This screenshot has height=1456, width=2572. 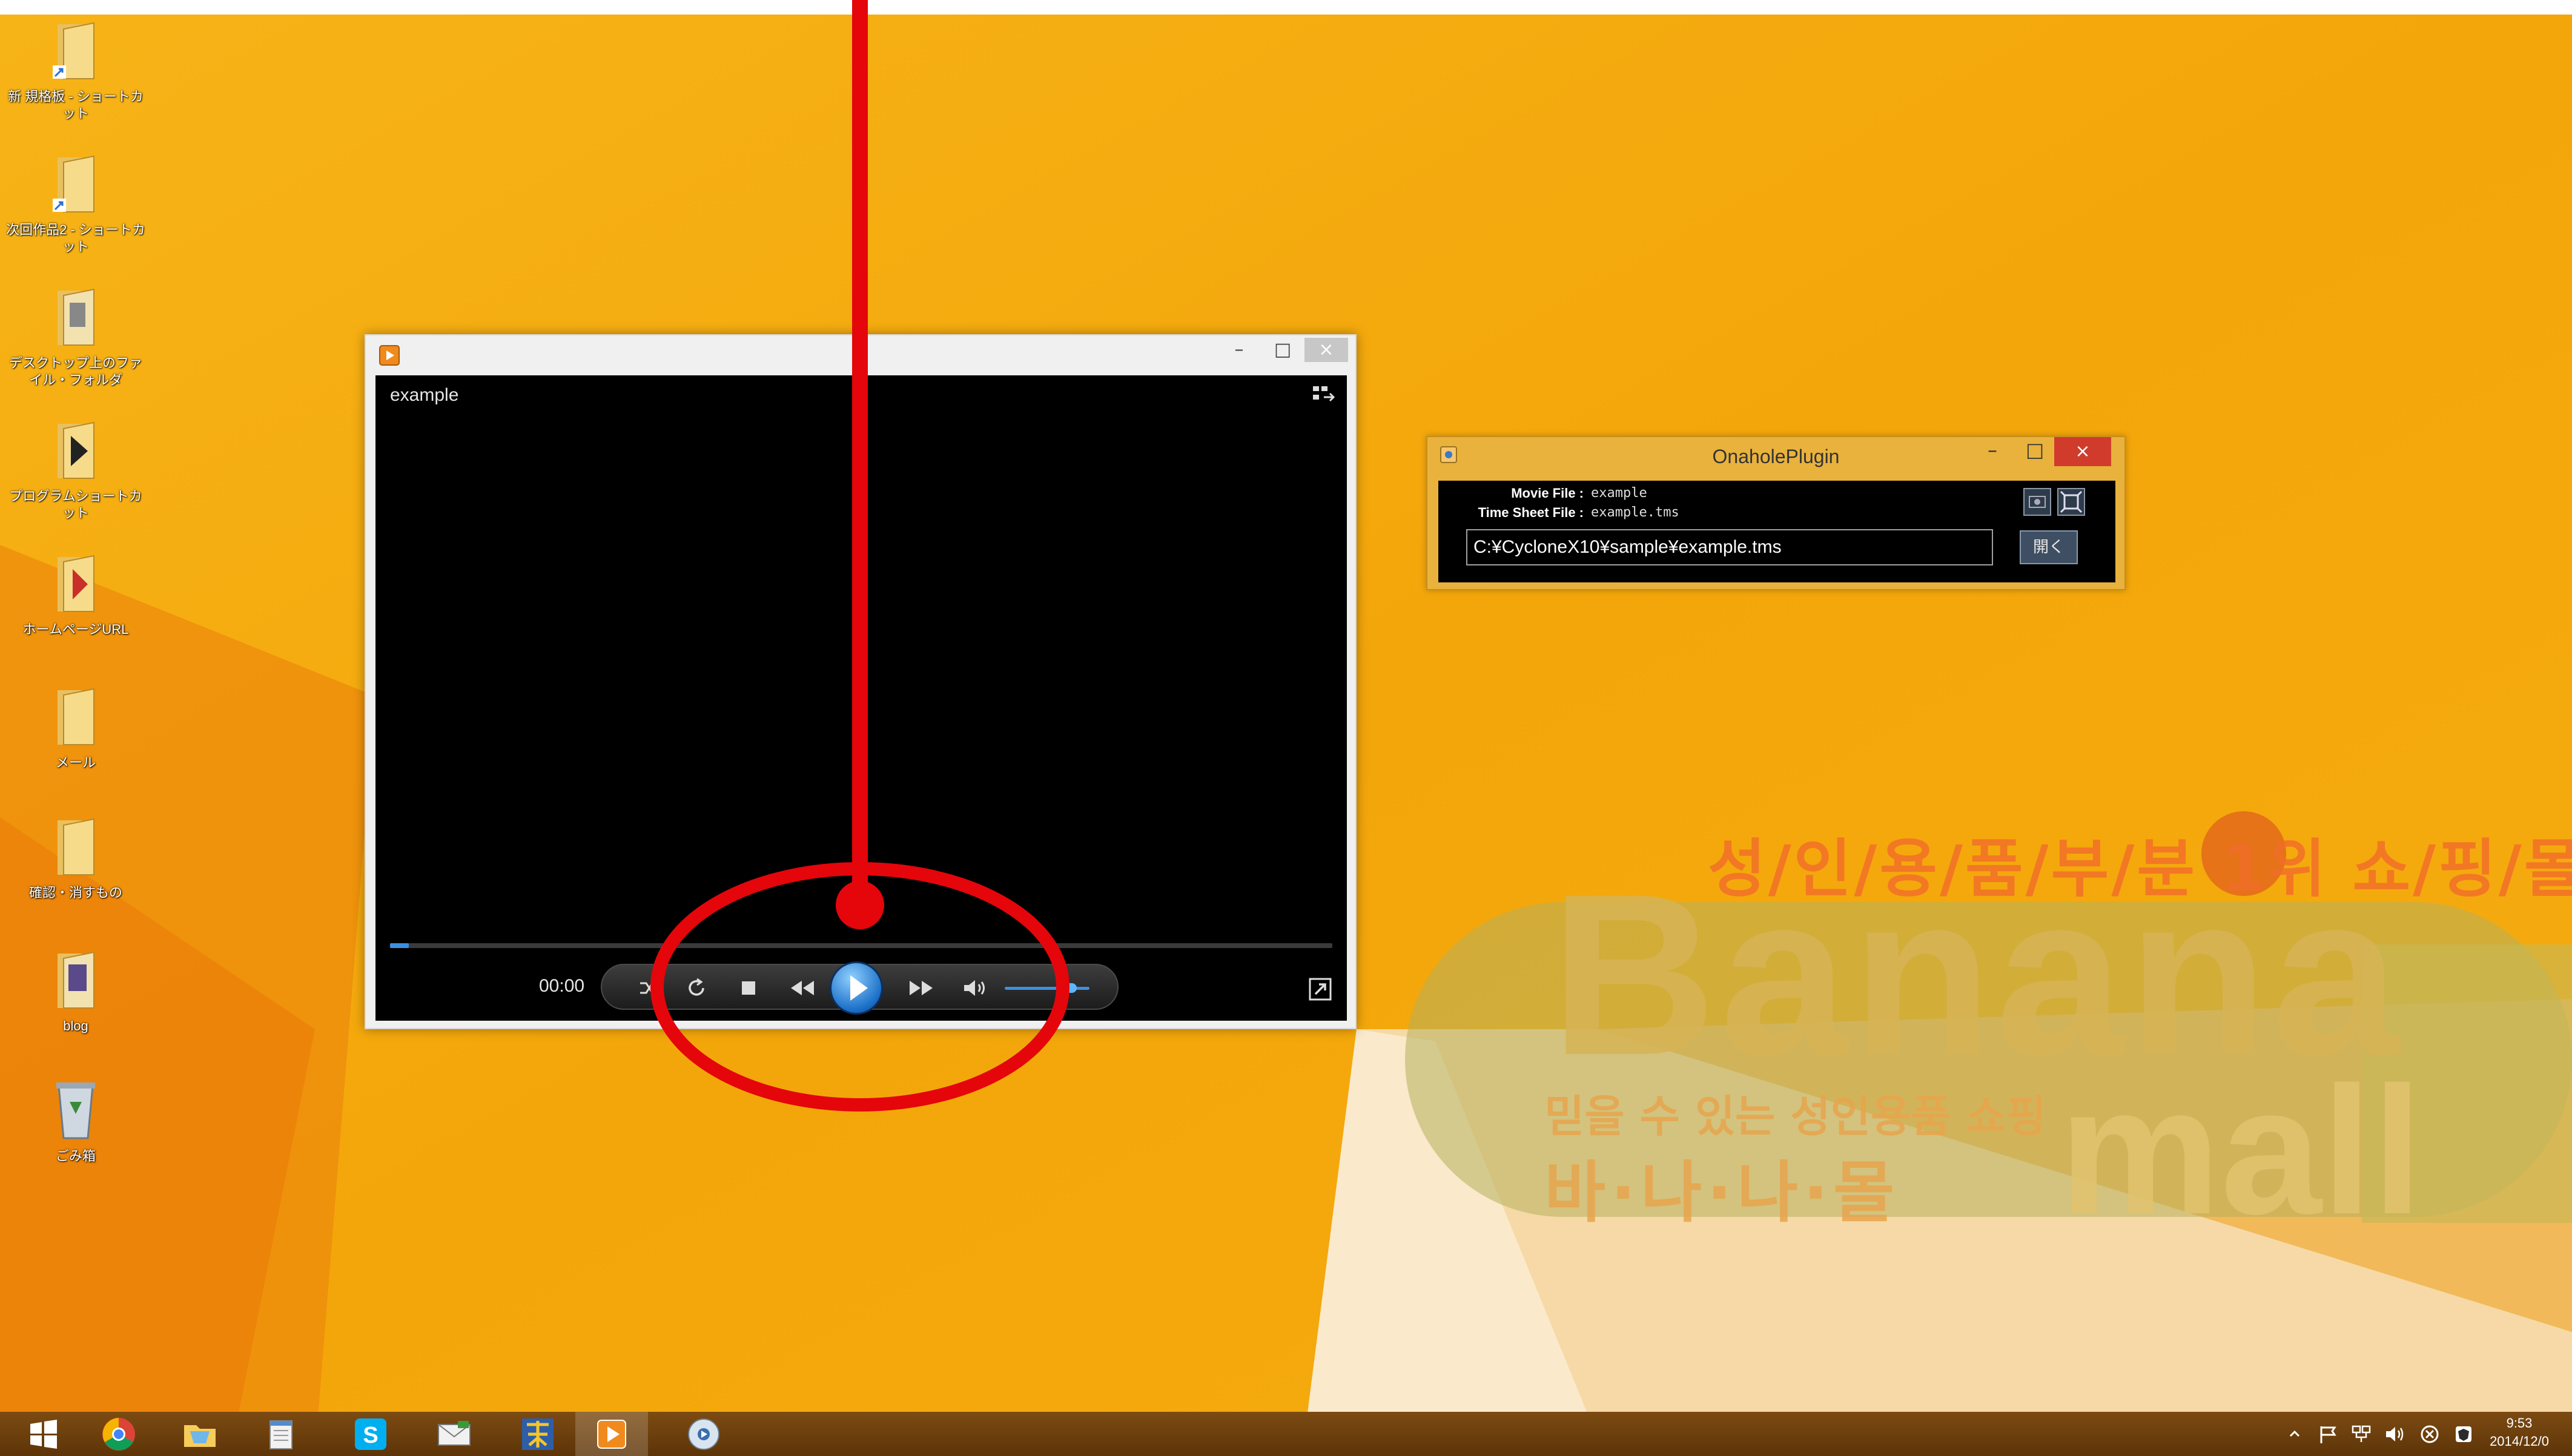 I want to click on media-player-app-icon, so click(x=390, y=356).